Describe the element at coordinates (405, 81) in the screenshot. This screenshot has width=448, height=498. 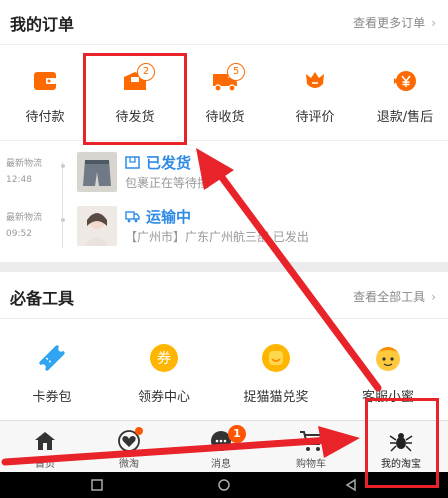
I see `refund-yen-icon` at that location.